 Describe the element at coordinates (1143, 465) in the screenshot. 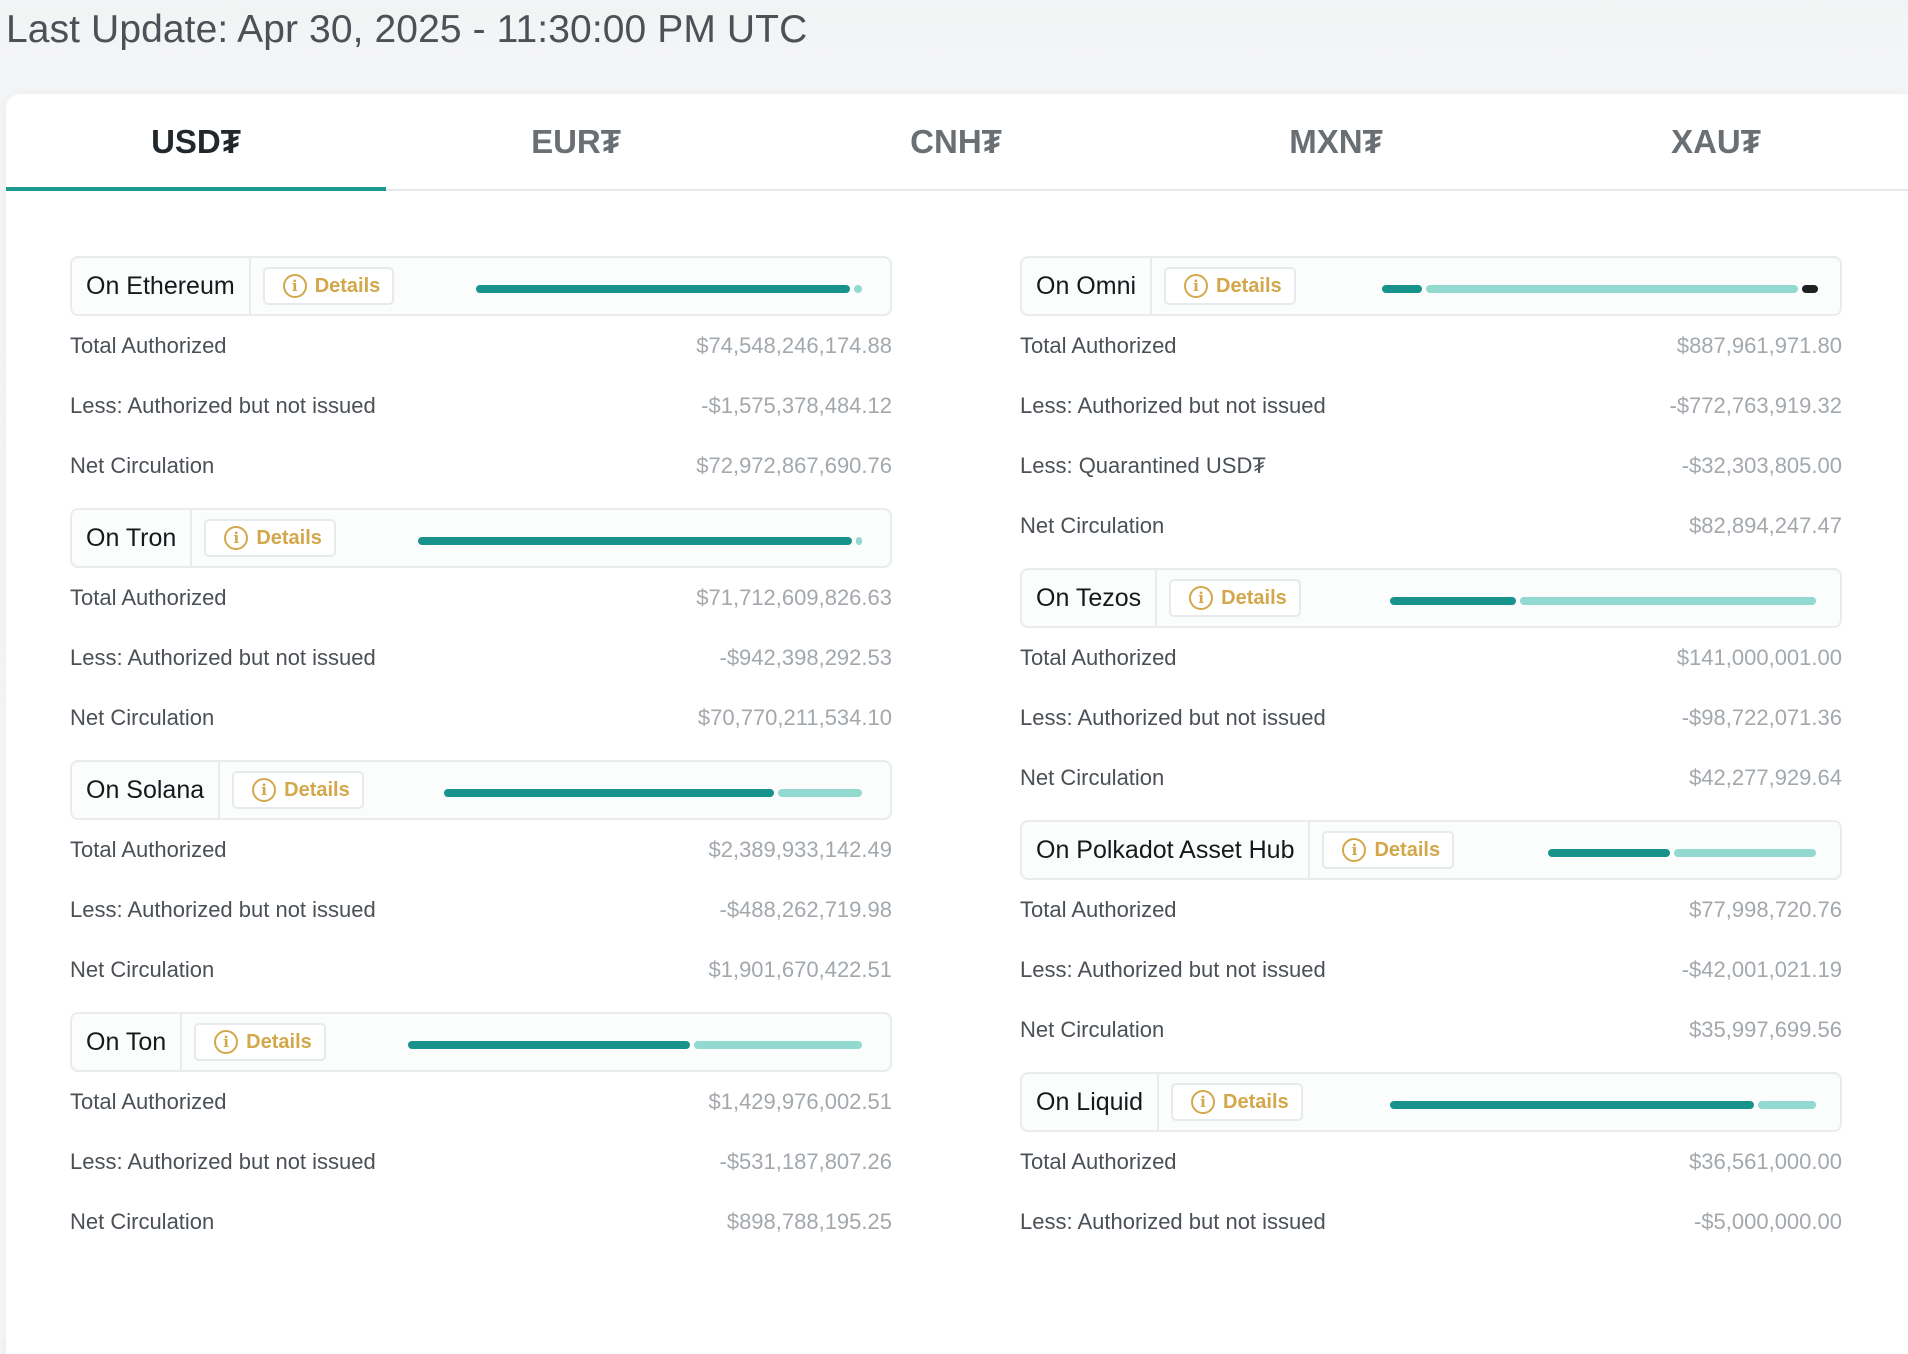

I see `row-label: Less: Quarantined USD₮` at that location.